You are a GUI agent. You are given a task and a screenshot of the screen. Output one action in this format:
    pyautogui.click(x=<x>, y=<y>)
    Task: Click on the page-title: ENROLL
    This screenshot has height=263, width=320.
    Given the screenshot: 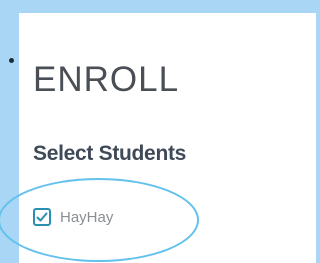 What is the action you would take?
    pyautogui.click(x=106, y=79)
    